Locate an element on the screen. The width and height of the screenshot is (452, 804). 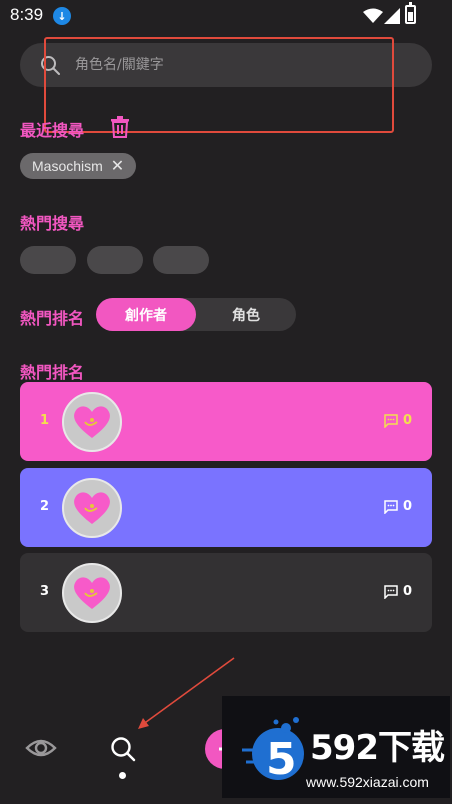
hot-search-title: 熱門搜尋 is located at coordinates (52, 223).